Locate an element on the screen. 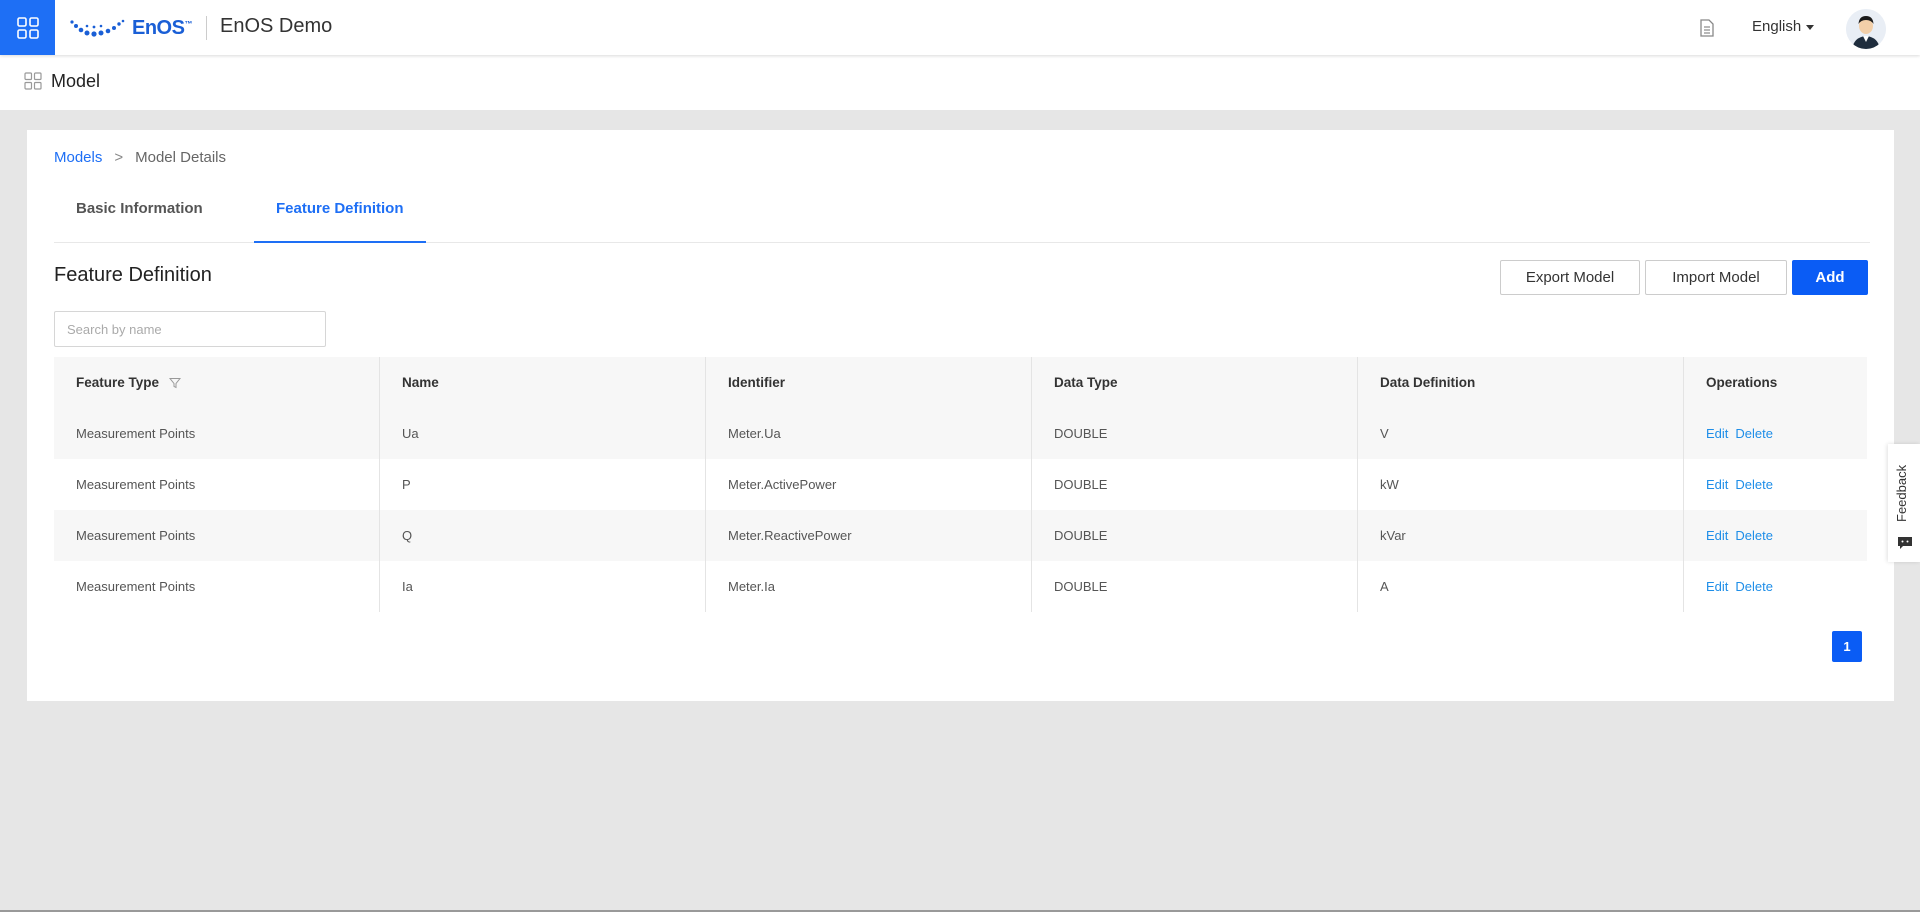  cell-data-definition: A is located at coordinates (1521, 586).